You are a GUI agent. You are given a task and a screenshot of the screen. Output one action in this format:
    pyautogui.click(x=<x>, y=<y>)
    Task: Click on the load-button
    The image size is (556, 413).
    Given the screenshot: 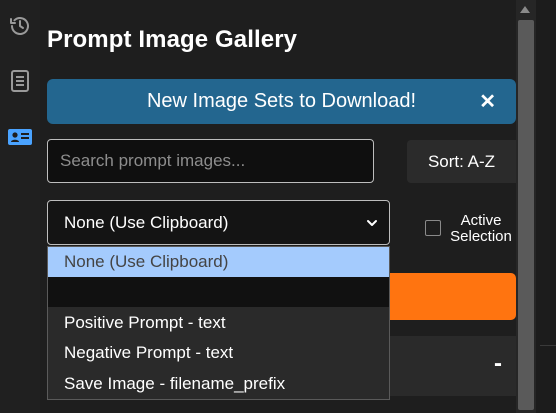 What is the action you would take?
    pyautogui.click(x=448, y=296)
    